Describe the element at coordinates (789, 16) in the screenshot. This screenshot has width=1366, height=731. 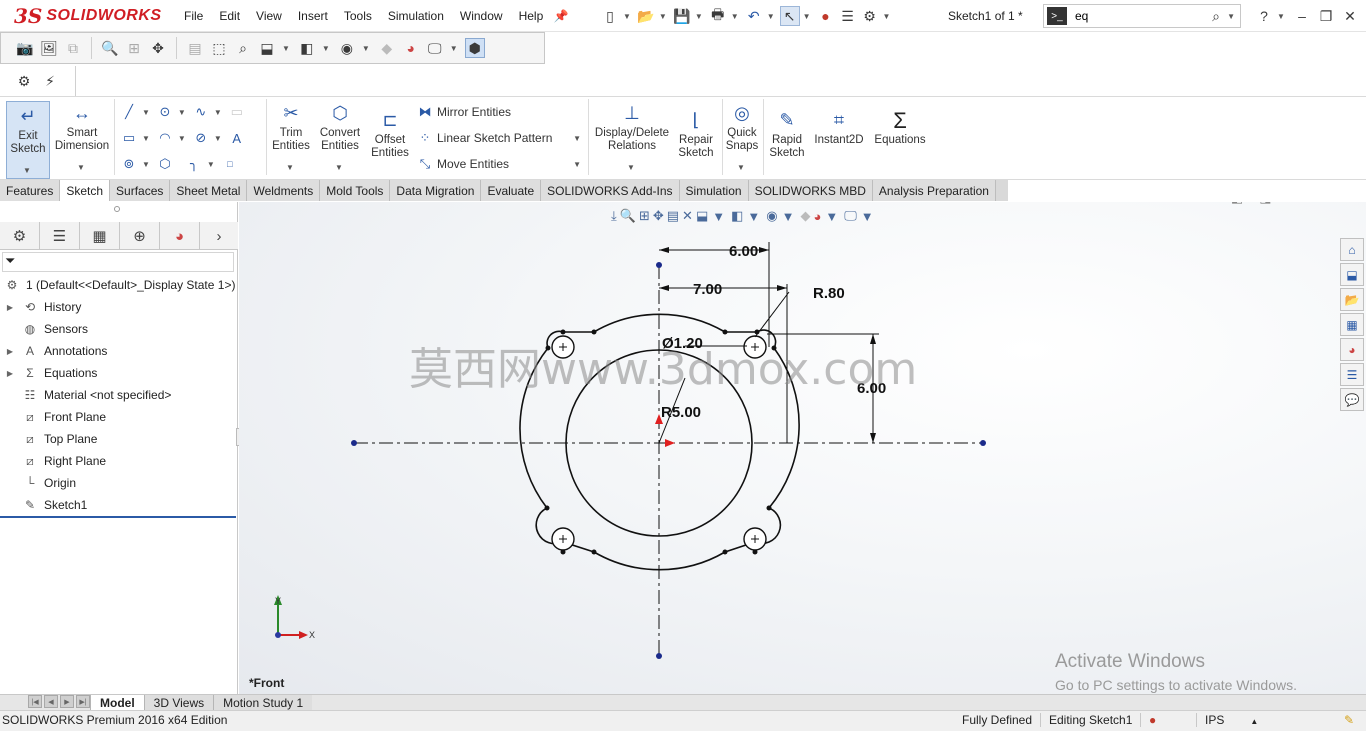
I see `select-cursor-icon: ↖` at that location.